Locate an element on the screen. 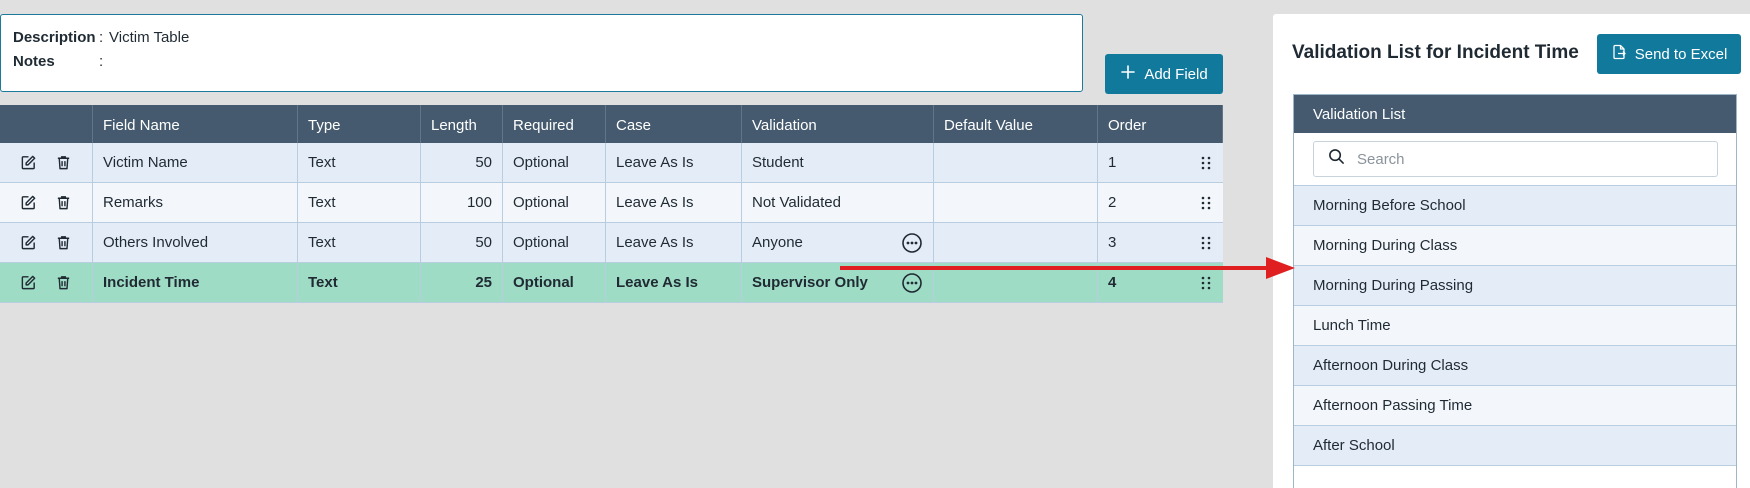  list-item: Lunch Time is located at coordinates (1515, 326).